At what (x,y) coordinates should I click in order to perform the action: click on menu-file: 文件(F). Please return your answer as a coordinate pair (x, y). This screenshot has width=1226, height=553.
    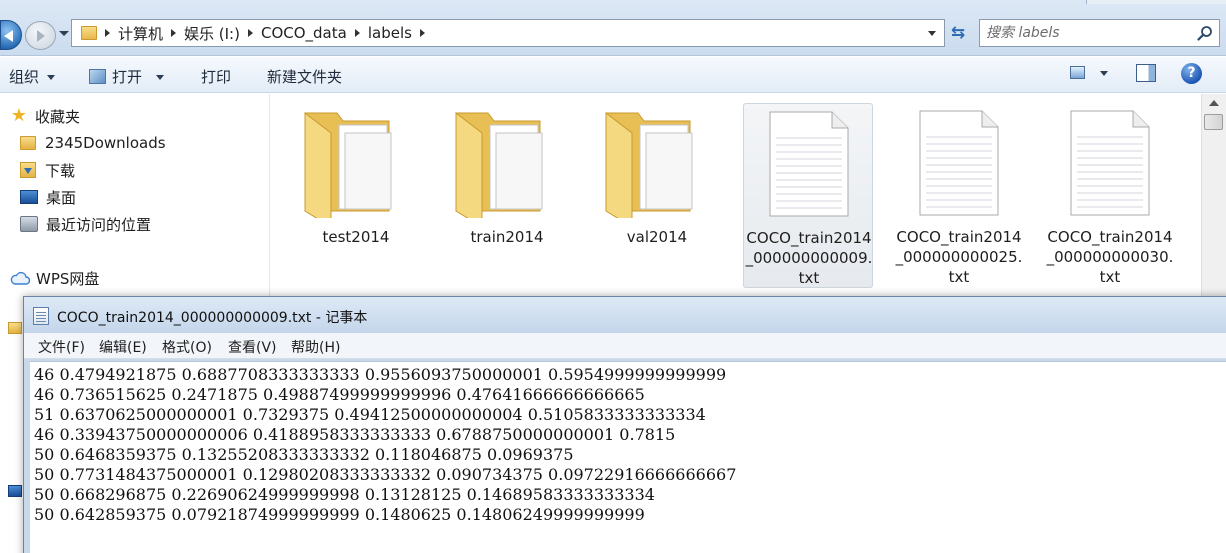
    Looking at the image, I should click on (61, 347).